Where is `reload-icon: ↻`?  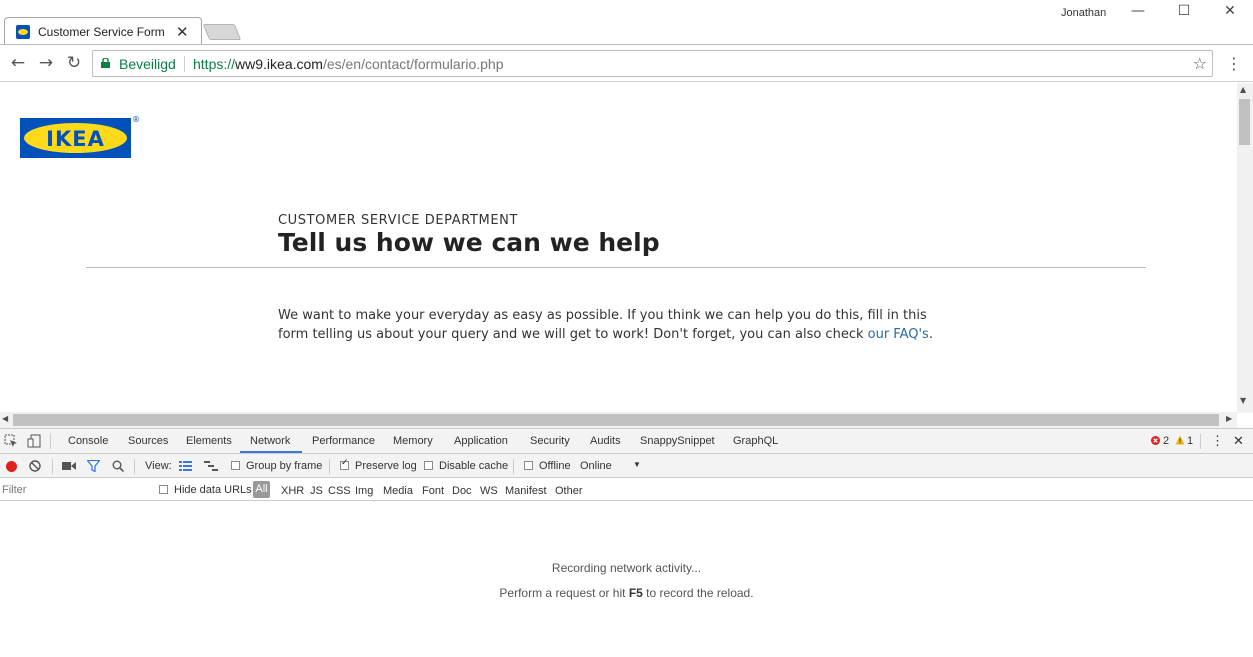 reload-icon: ↻ is located at coordinates (74, 63).